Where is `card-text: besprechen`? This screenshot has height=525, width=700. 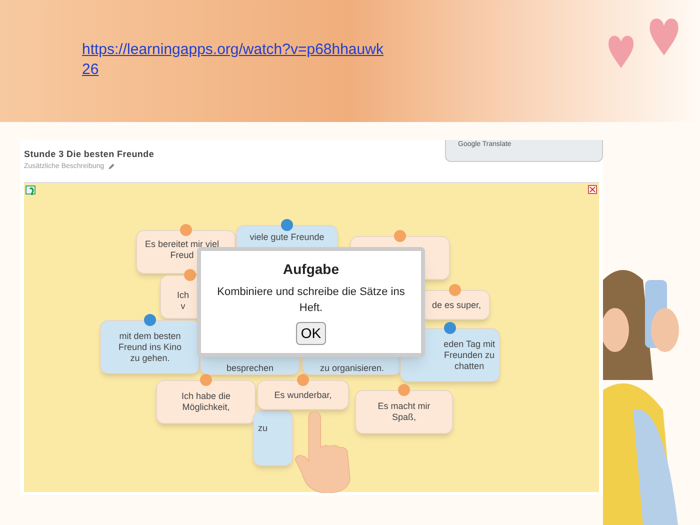 card-text: besprechen is located at coordinates (250, 368).